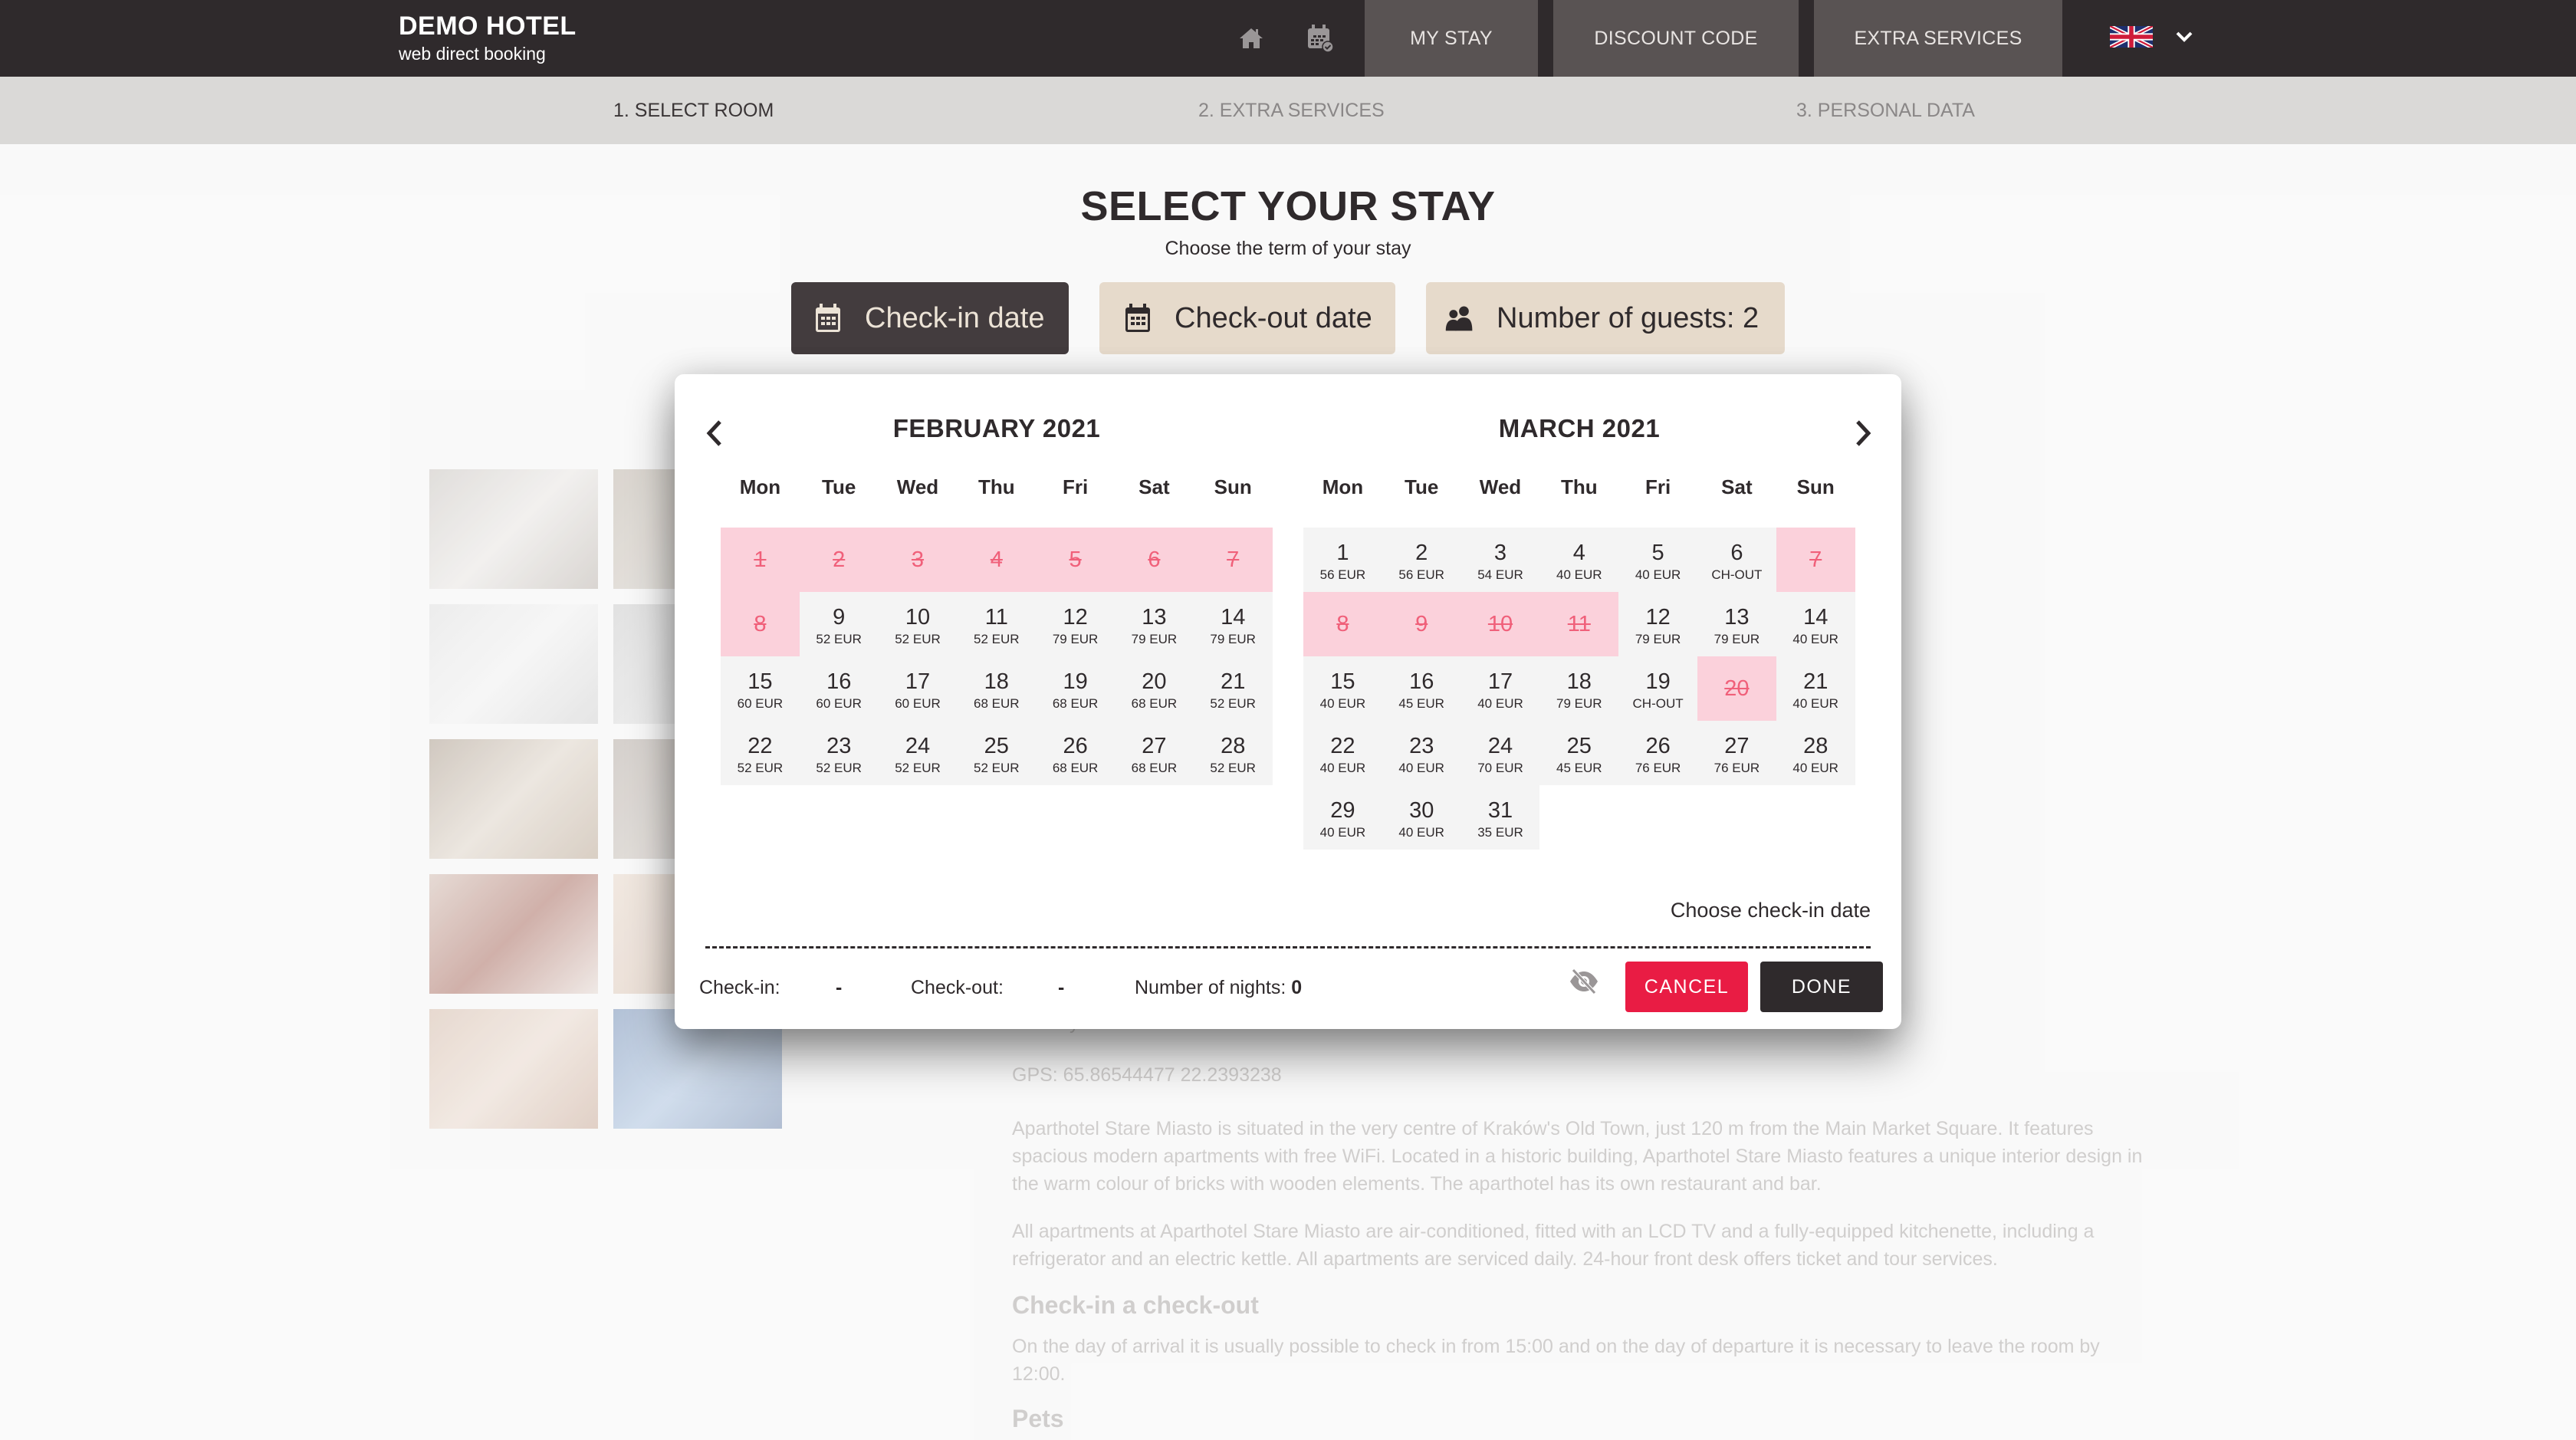 The width and height of the screenshot is (2576, 1440). Describe the element at coordinates (1154, 688) in the screenshot. I see `calendar-day: 20 68 EUR` at that location.